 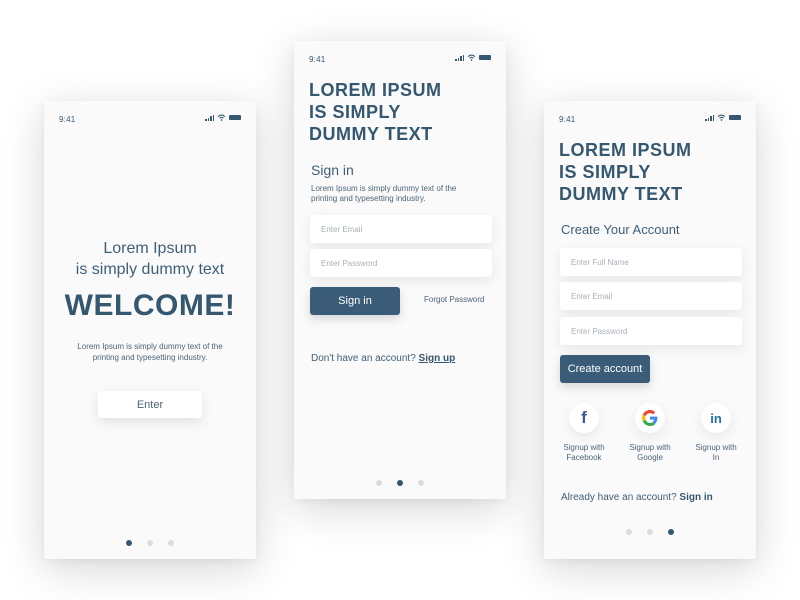 What do you see at coordinates (716, 433) in the screenshot?
I see `linkedin-signup-button: in Signup with In` at bounding box center [716, 433].